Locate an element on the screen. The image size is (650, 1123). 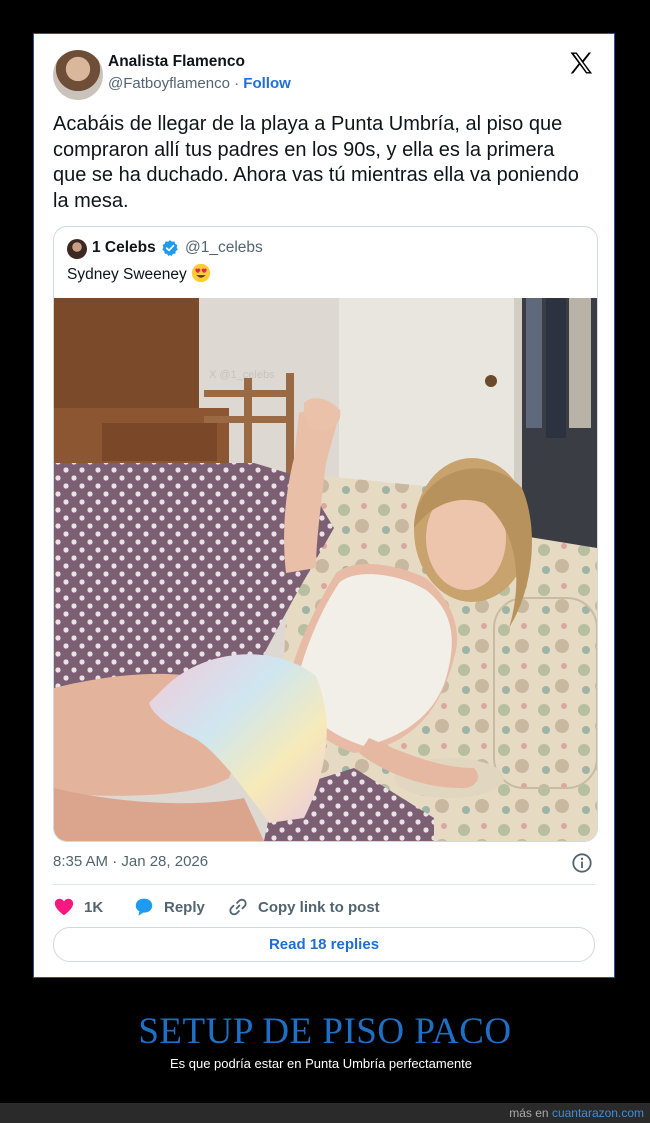
follow-link: Follow is located at coordinates (267, 83).